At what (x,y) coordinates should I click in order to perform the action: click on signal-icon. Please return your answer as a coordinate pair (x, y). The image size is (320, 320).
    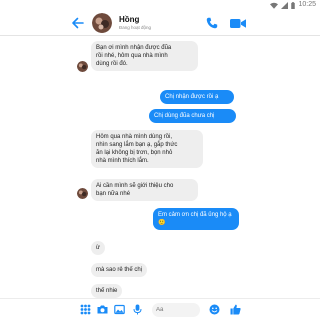
    Looking at the image, I should click on (285, 5).